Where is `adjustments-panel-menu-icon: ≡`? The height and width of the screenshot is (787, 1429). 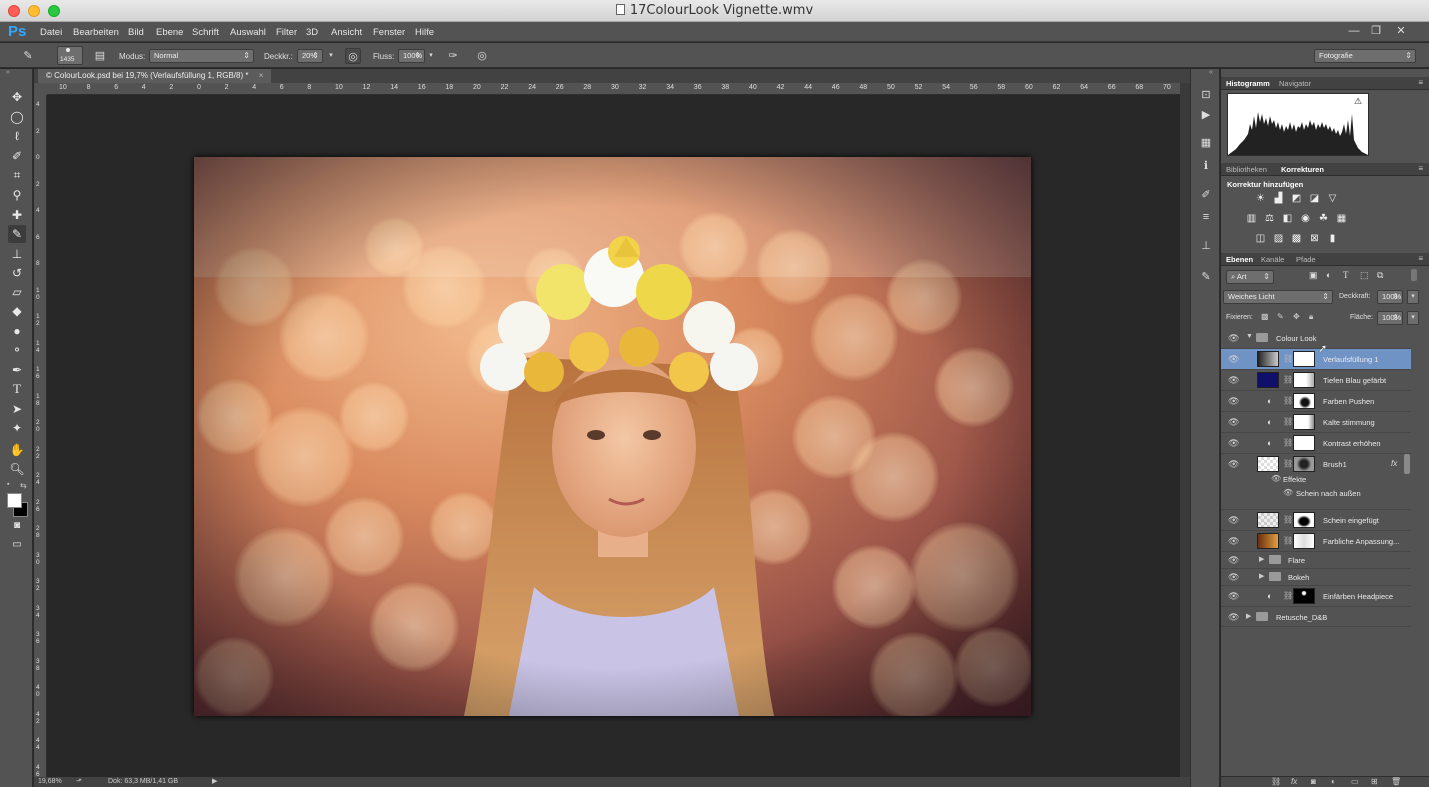 adjustments-panel-menu-icon: ≡ is located at coordinates (1420, 168).